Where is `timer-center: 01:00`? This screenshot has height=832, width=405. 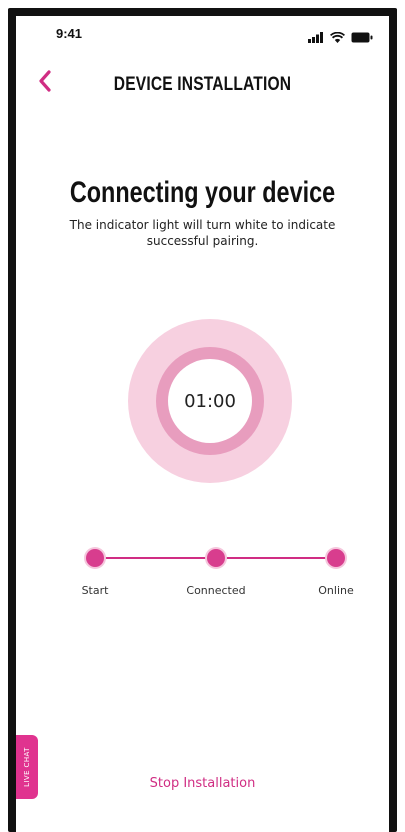
timer-center: 01:00 is located at coordinates (210, 401).